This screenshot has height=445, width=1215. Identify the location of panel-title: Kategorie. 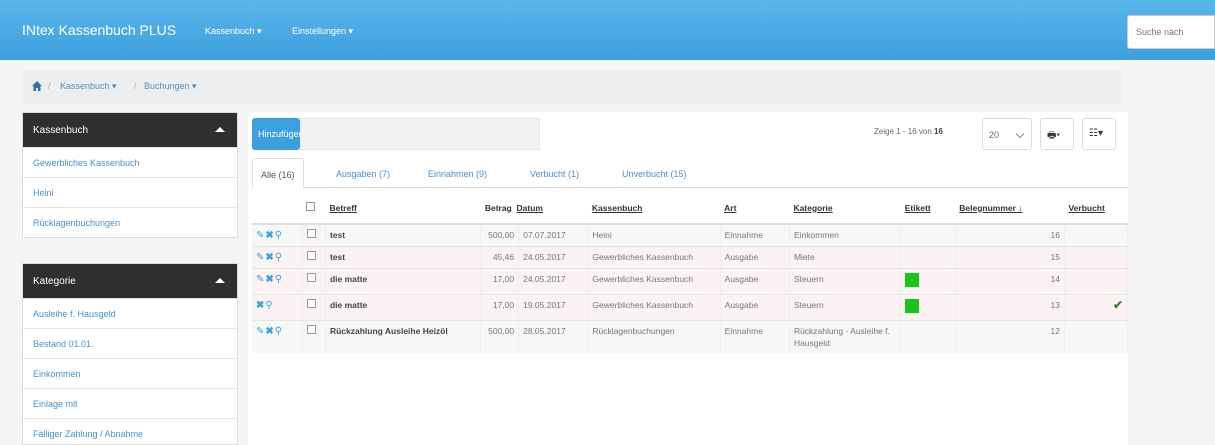
(54, 281).